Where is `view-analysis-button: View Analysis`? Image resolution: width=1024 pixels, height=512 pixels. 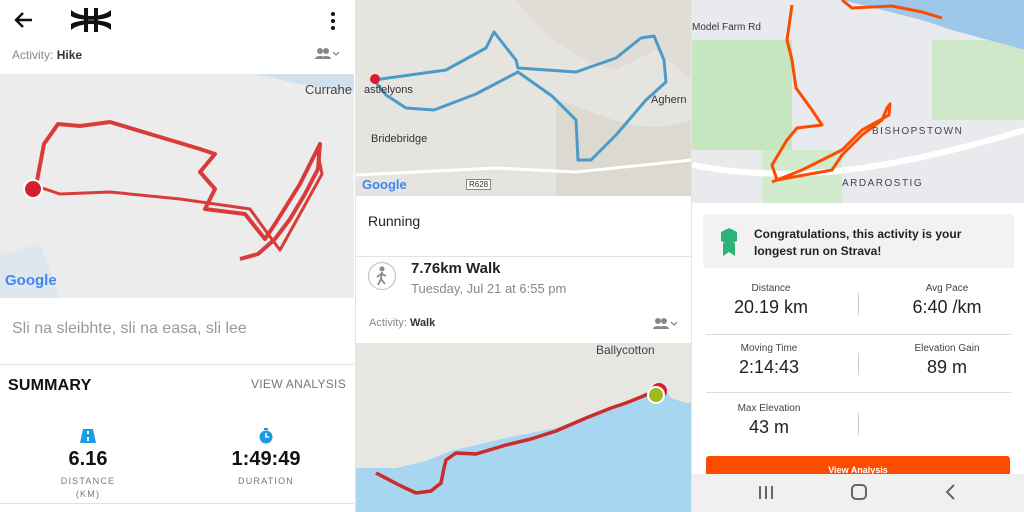
view-analysis-button: View Analysis is located at coordinates (858, 466).